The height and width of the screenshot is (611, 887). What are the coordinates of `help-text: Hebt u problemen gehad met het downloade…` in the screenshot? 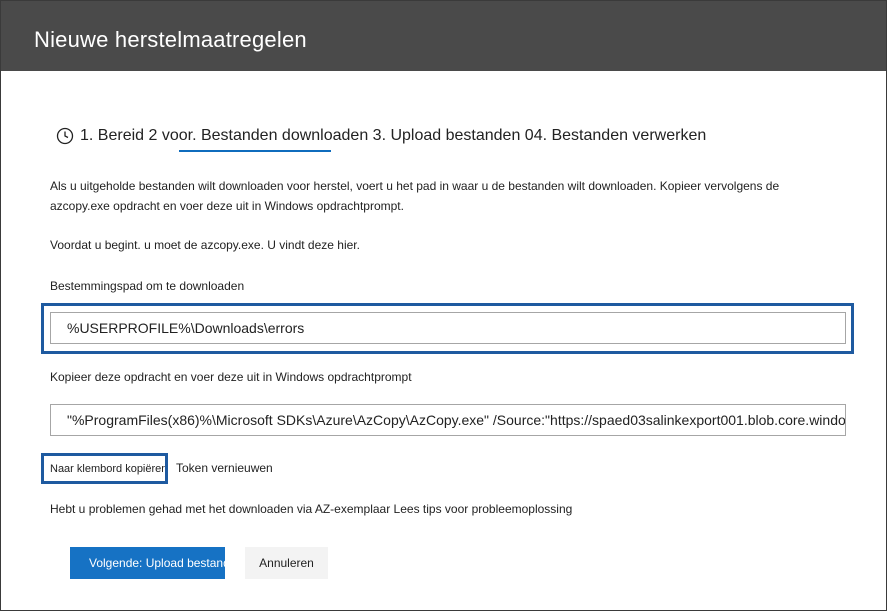 It's located at (440, 509).